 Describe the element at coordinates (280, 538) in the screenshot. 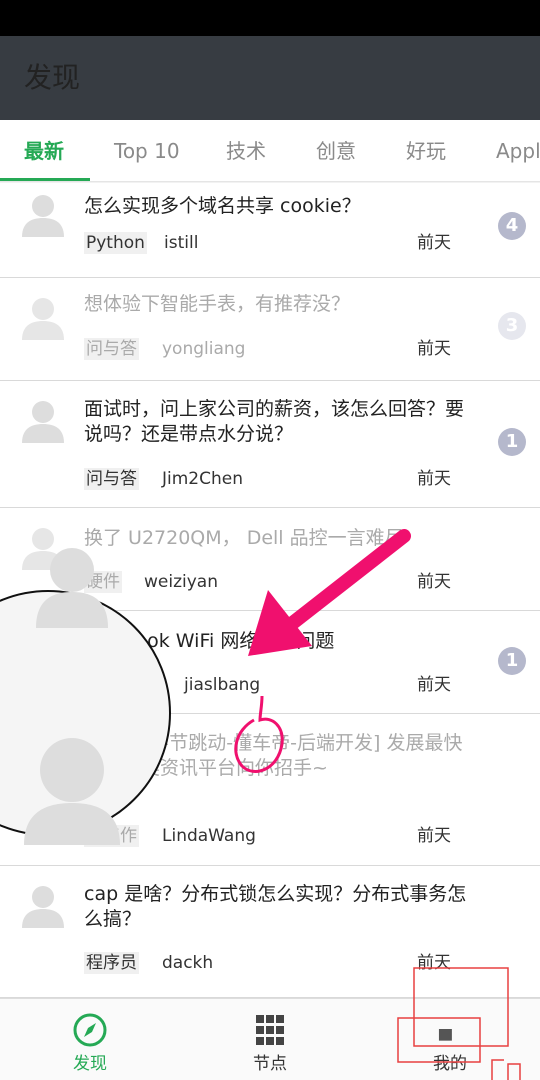

I see `topic-title: 换了 U2720QM， Dell 品控一言难尽` at that location.